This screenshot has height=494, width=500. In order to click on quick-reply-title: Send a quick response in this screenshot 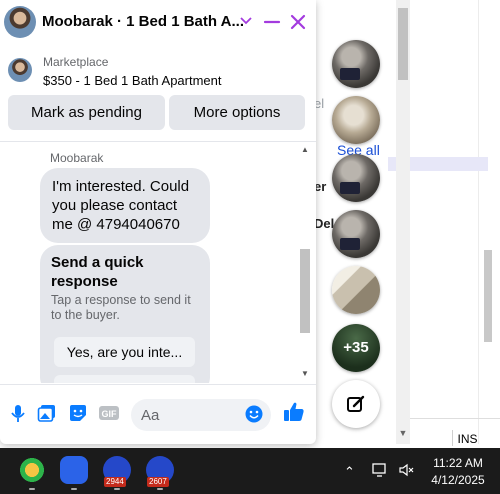, I will do `click(97, 272)`.